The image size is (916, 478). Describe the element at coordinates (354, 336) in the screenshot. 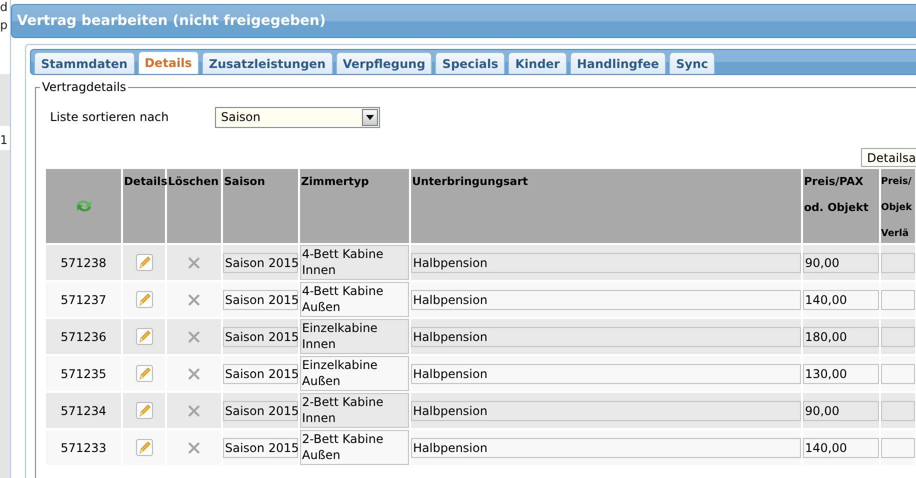

I see `value-field: Einzelkabine Innen` at that location.